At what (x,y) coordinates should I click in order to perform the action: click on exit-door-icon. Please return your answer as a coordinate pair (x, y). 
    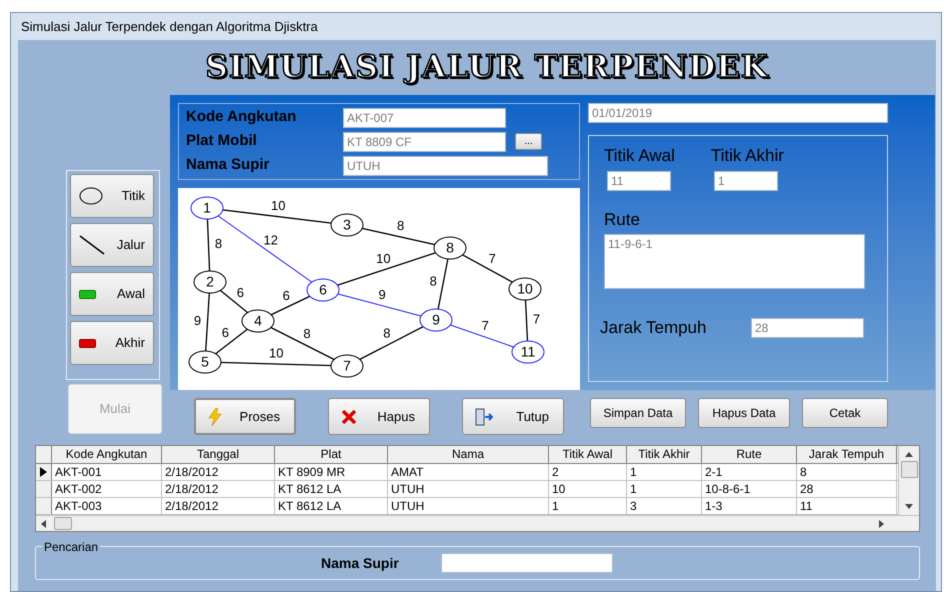
    Looking at the image, I should click on (484, 417).